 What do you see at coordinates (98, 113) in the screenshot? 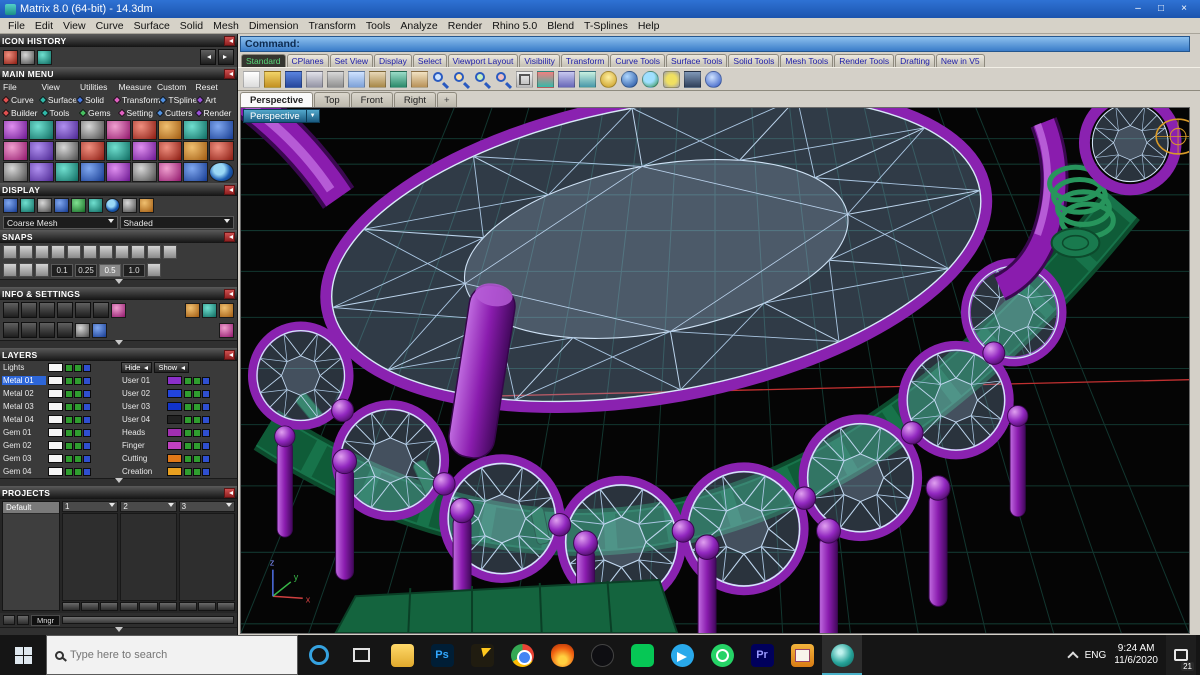
I see `main-menu-gems: Gems` at bounding box center [98, 113].